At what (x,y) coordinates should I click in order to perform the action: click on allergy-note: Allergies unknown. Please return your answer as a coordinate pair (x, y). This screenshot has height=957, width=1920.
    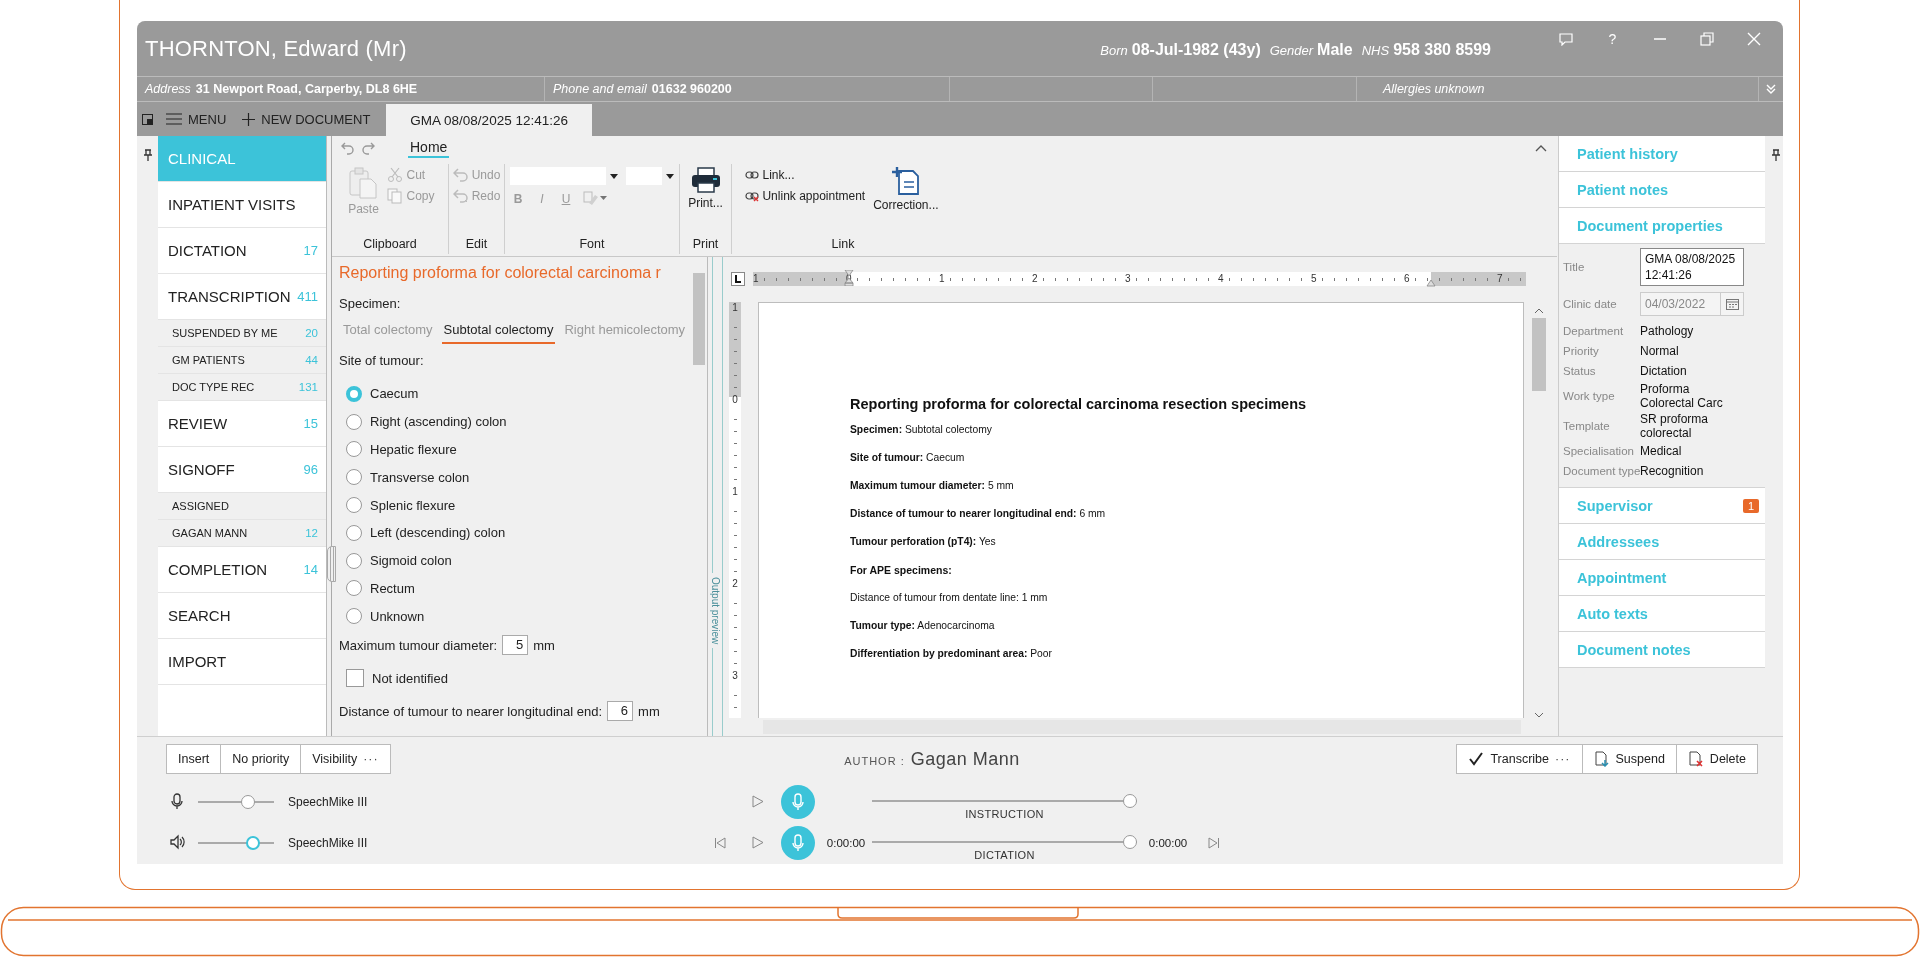
    Looking at the image, I should click on (1434, 89).